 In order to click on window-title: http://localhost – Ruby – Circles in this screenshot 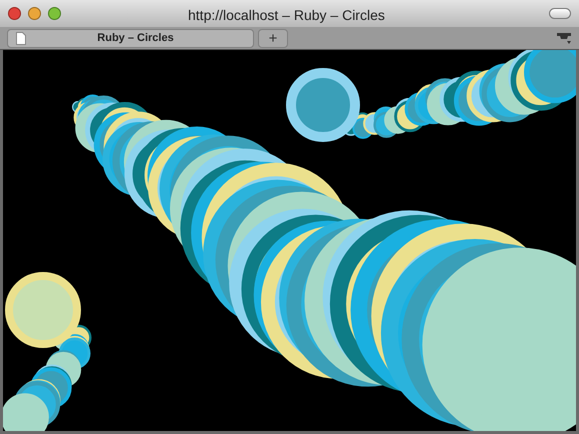, I will do `click(286, 15)`.